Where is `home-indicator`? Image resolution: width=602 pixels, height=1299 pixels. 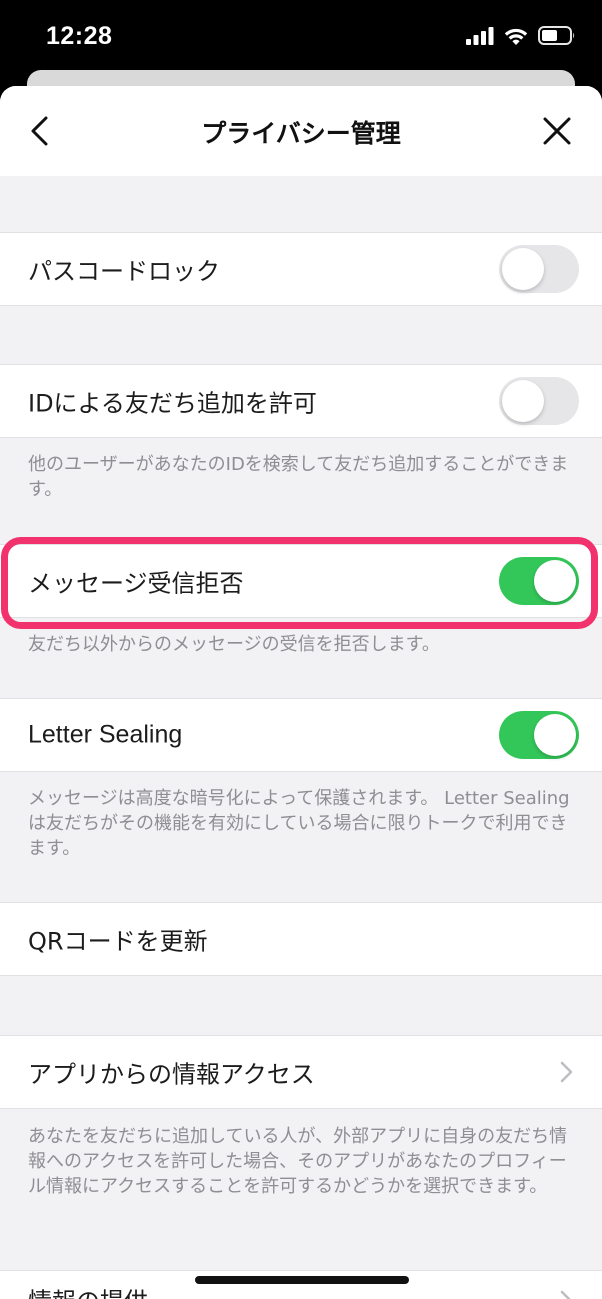
home-indicator is located at coordinates (302, 1280).